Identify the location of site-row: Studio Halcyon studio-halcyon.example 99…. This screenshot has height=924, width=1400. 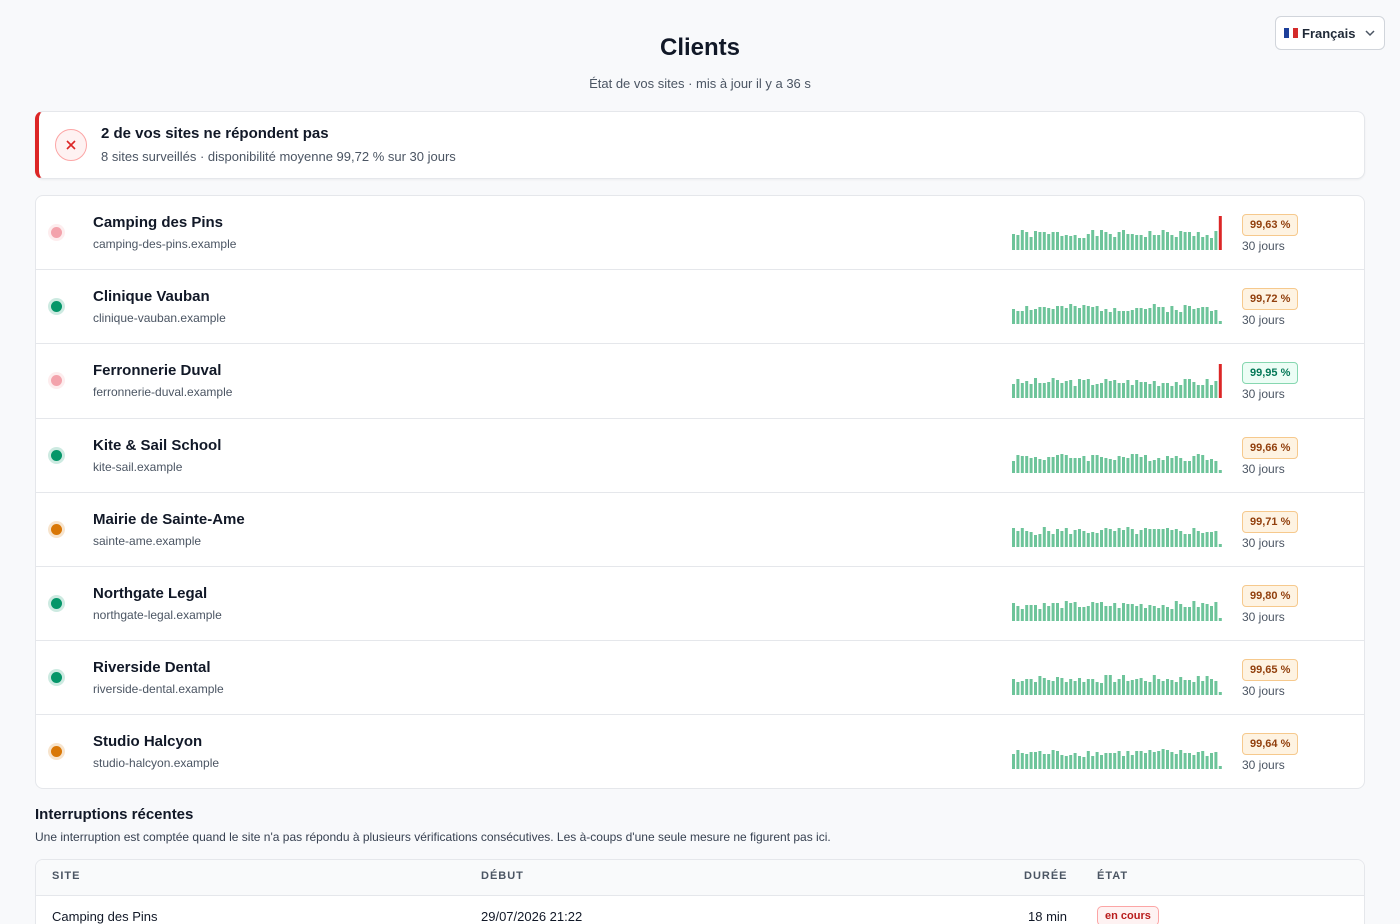
(700, 751).